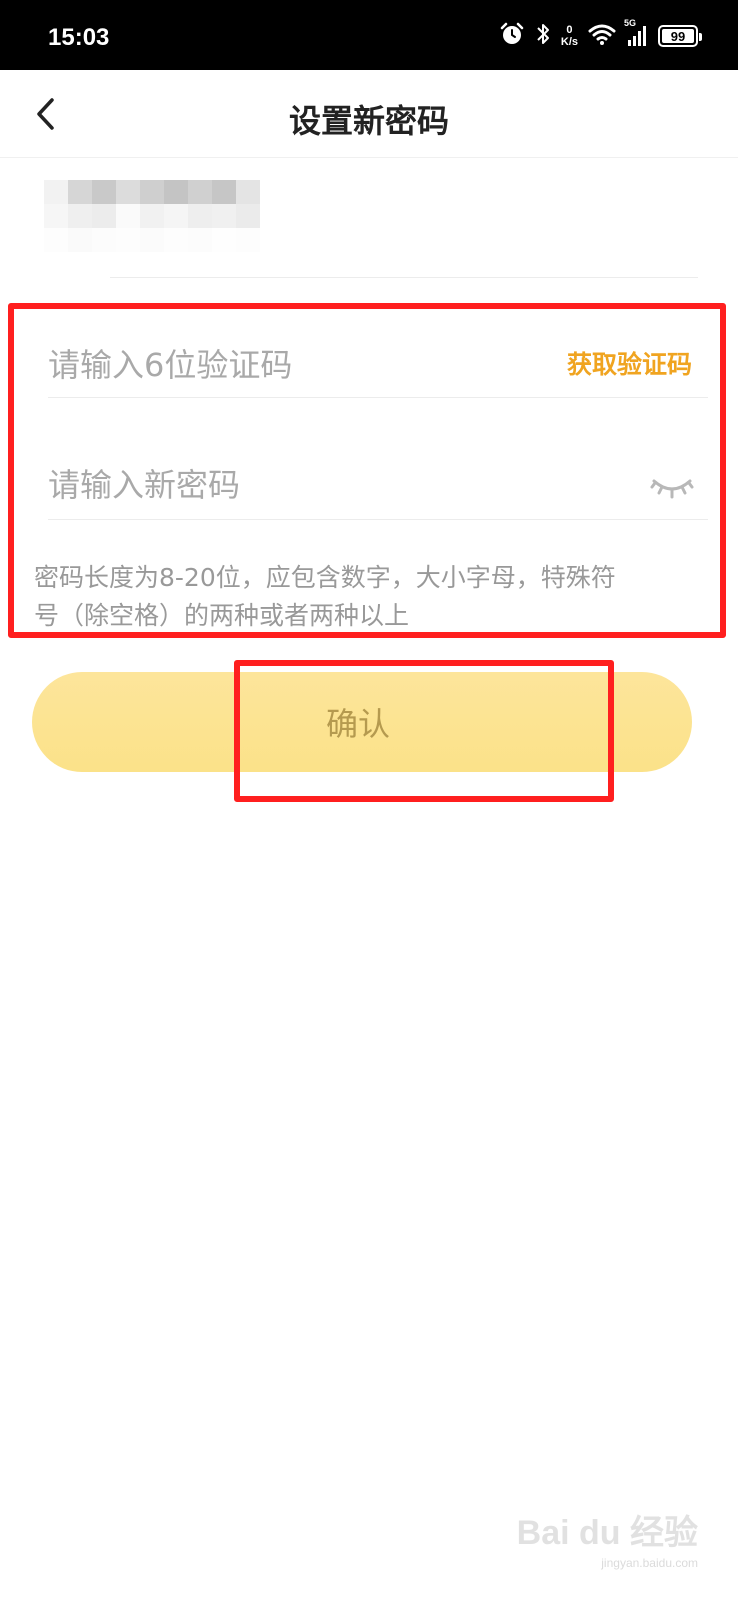 This screenshot has width=738, height=1600. What do you see at coordinates (543, 36) in the screenshot?
I see `bluetooth-icon` at bounding box center [543, 36].